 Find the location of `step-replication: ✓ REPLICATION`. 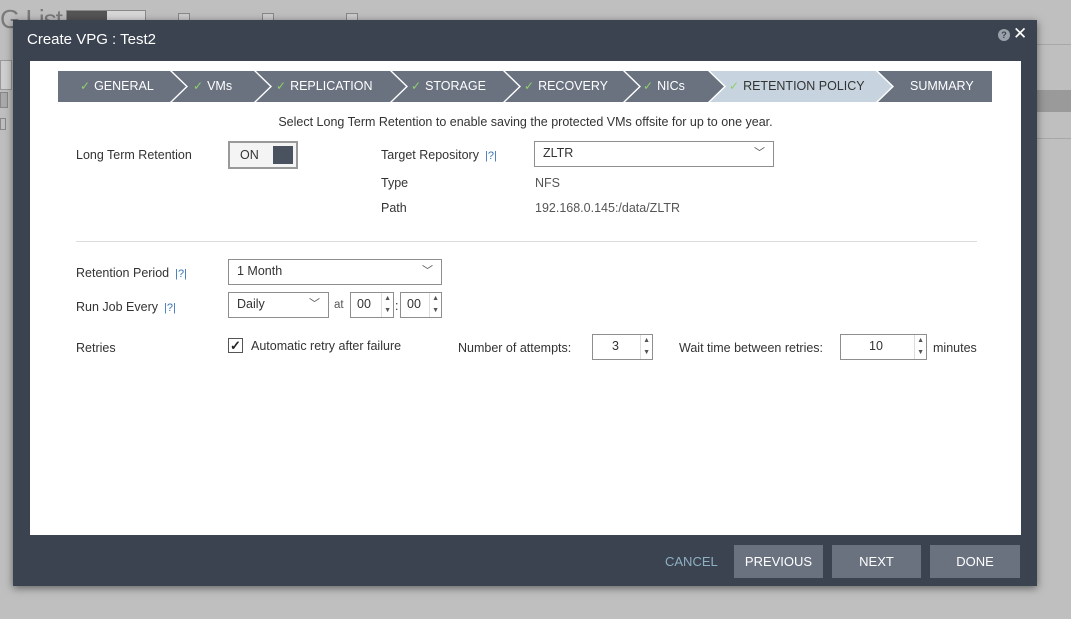

step-replication: ✓ REPLICATION is located at coordinates (324, 86).